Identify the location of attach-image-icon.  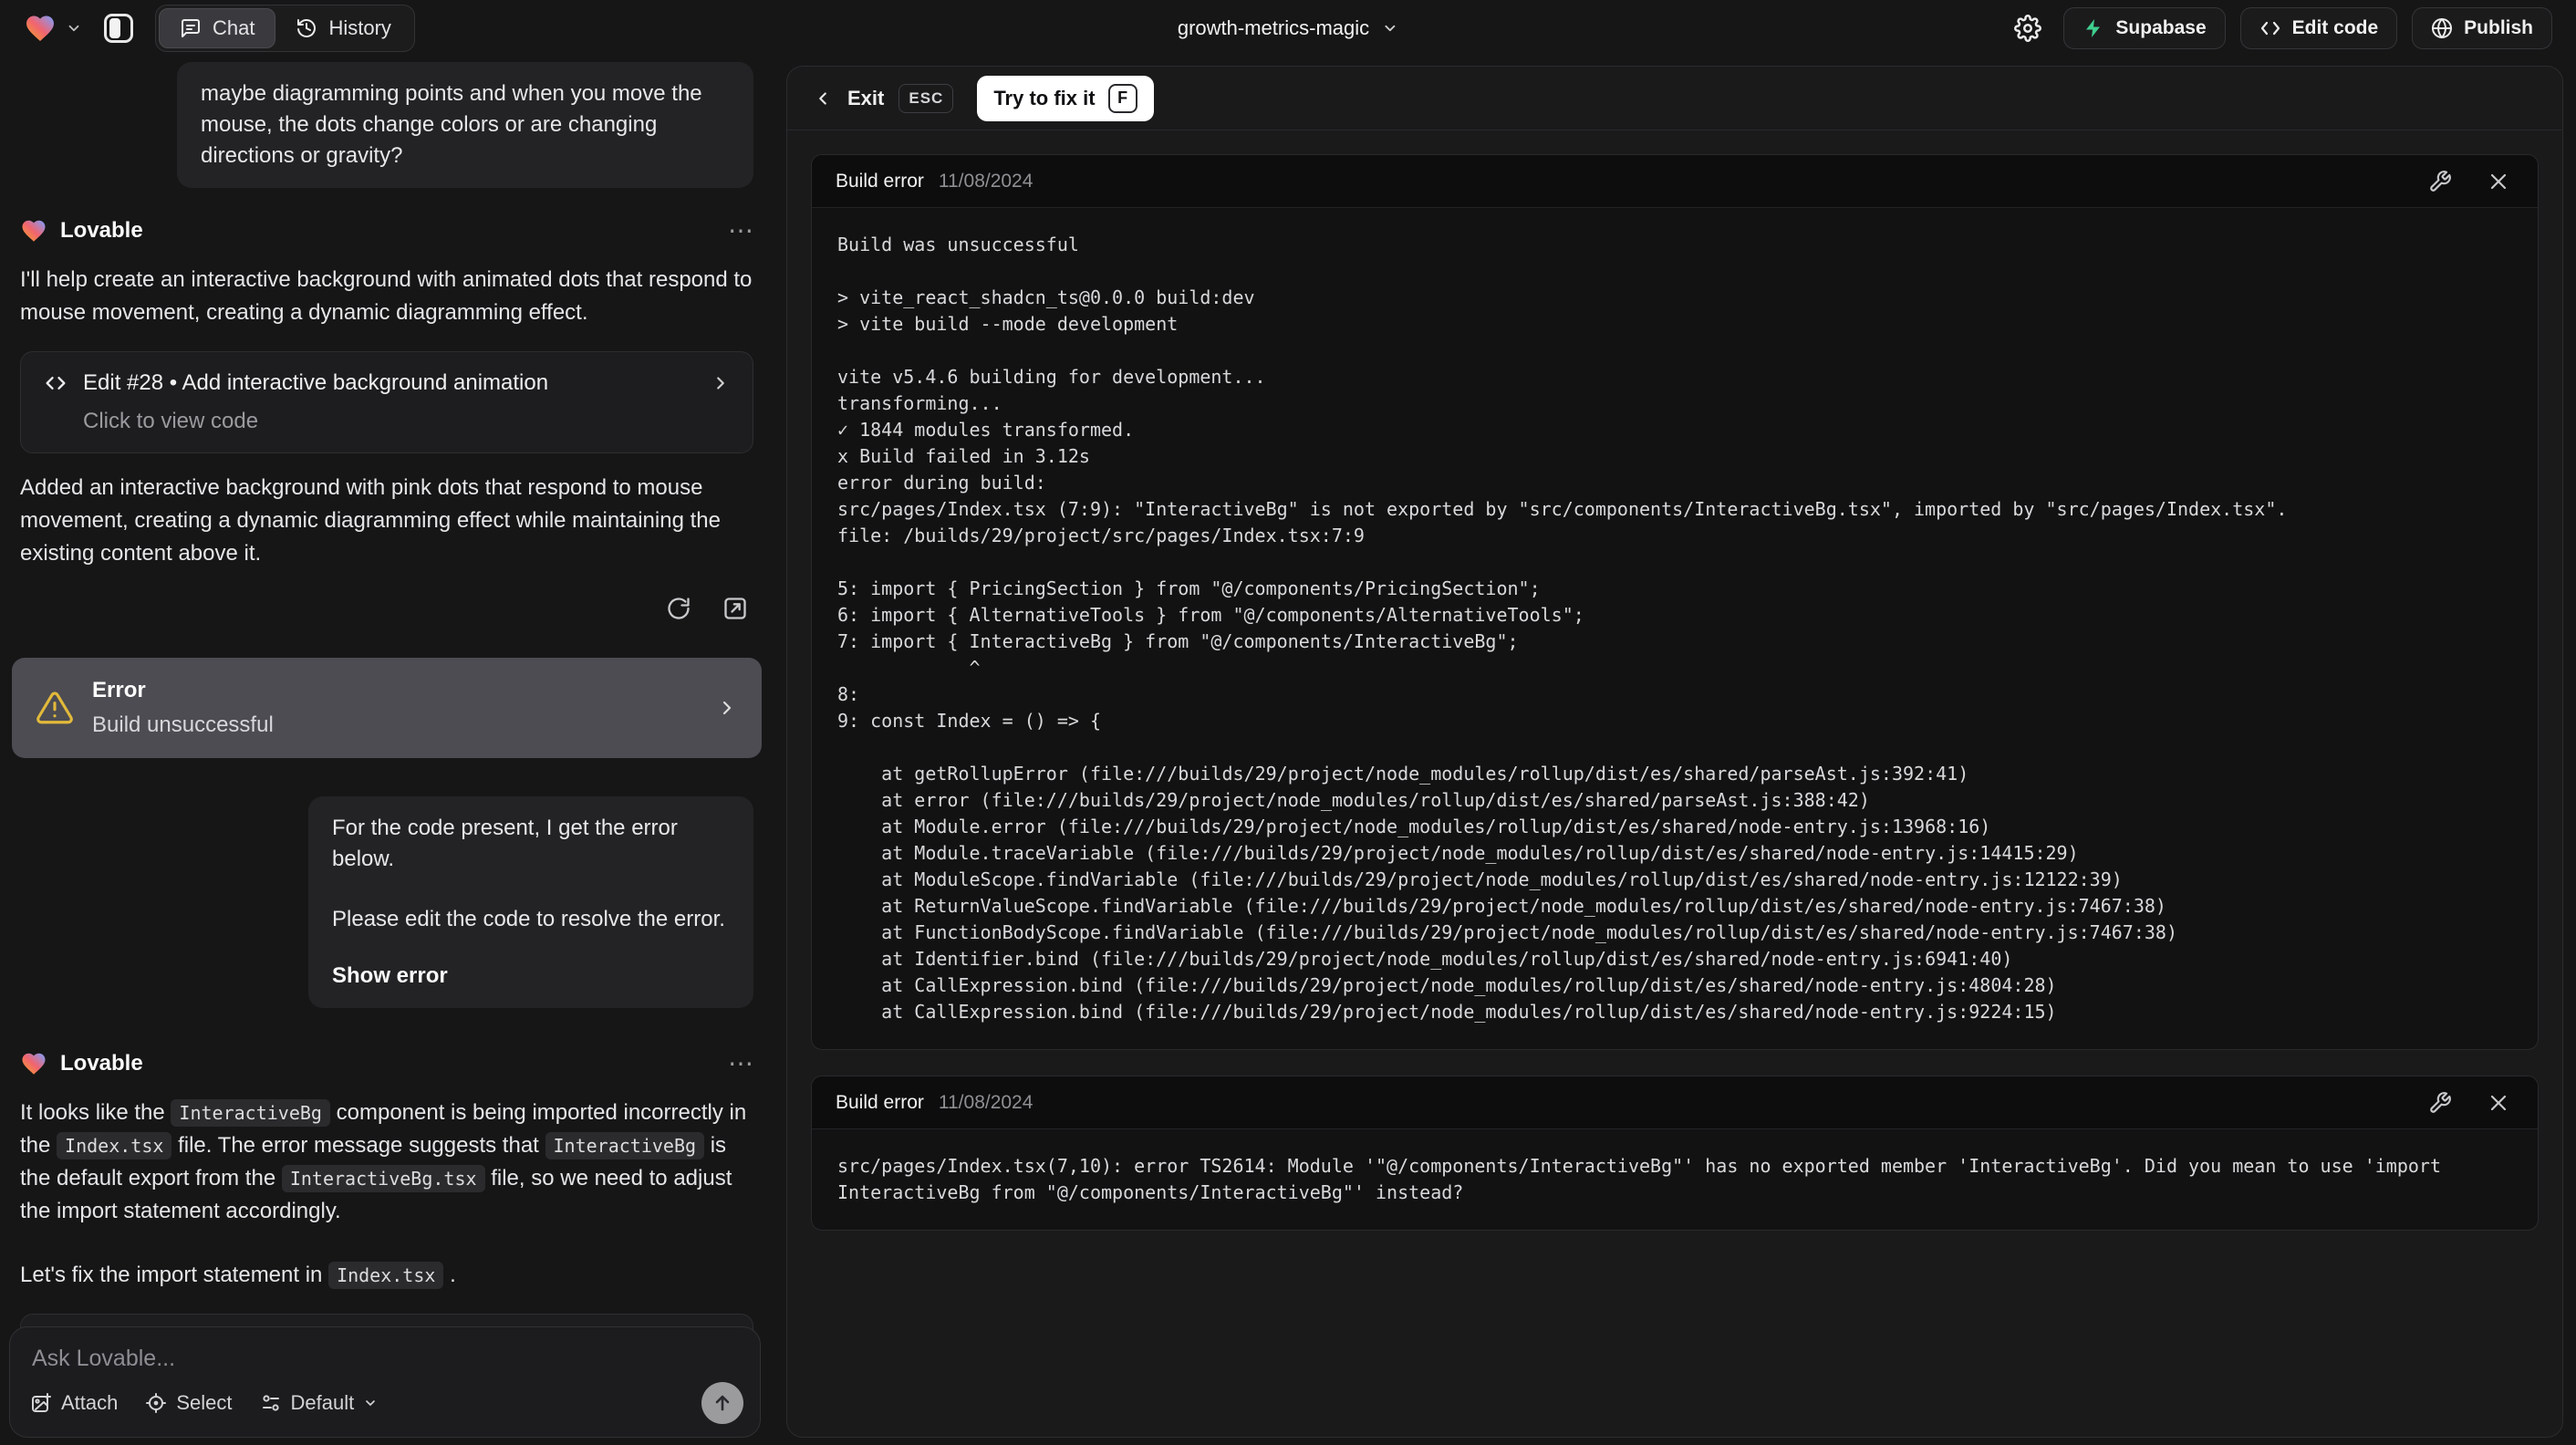
(41, 1403).